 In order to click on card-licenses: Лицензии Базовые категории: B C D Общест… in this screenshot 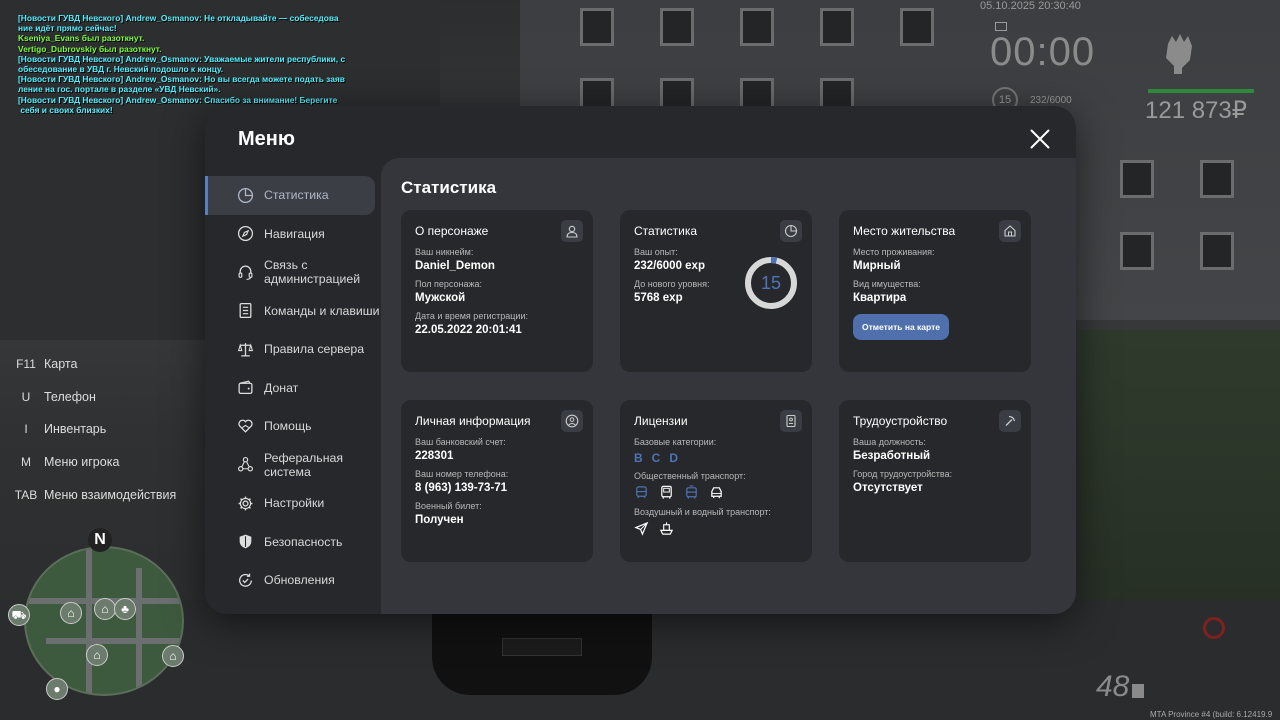, I will do `click(716, 481)`.